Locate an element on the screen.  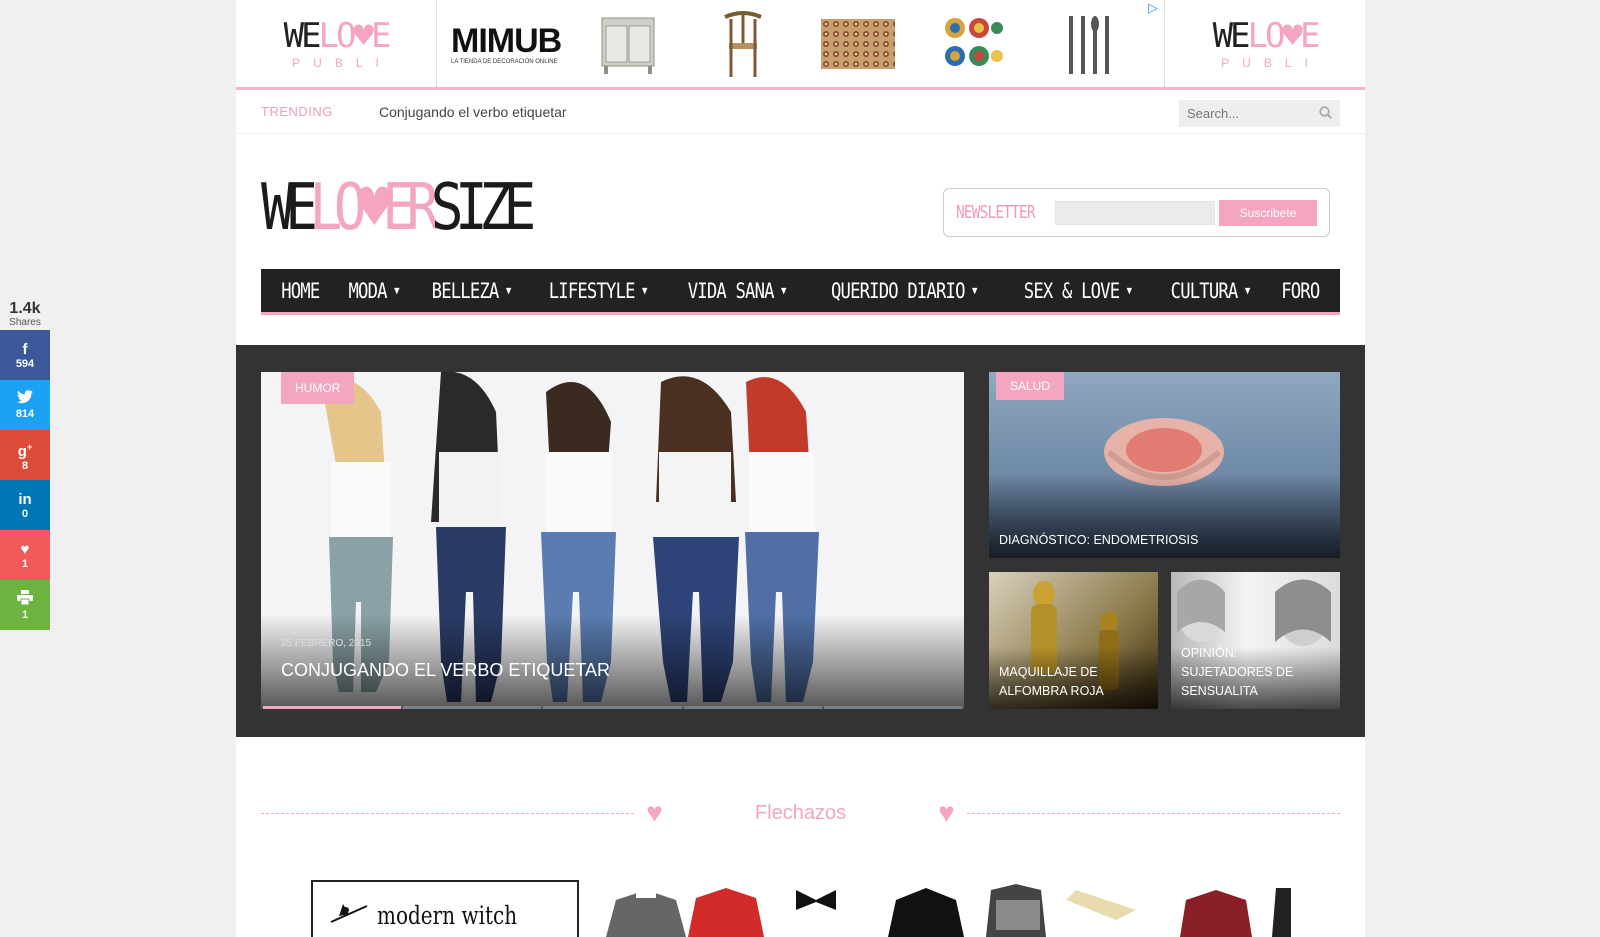
print-count: 1 is located at coordinates (25, 614).